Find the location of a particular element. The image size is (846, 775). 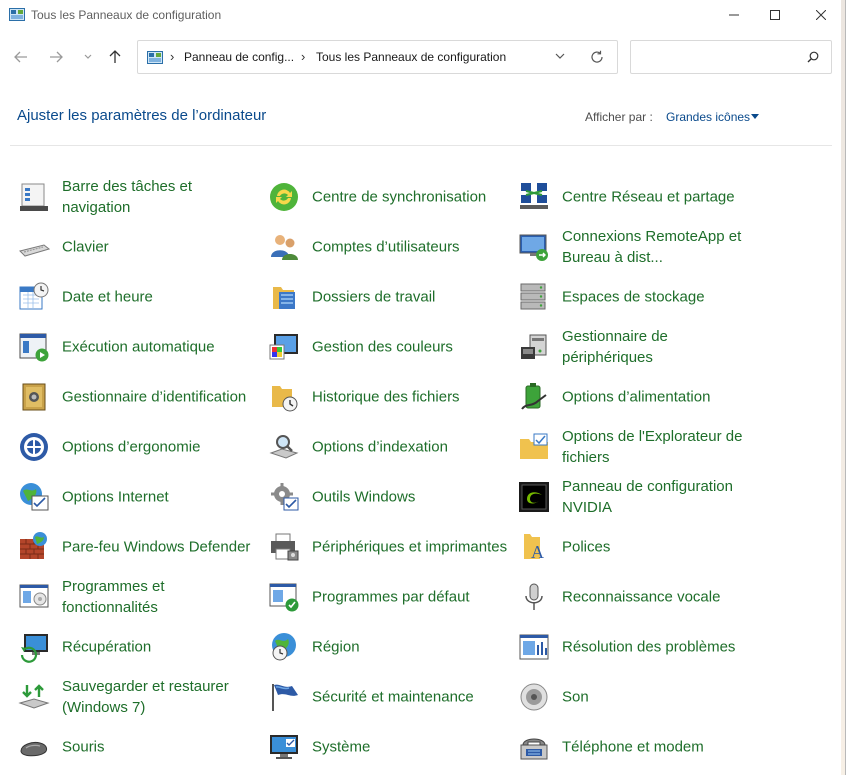

item-label: Exécution automatique is located at coordinates (138, 347).